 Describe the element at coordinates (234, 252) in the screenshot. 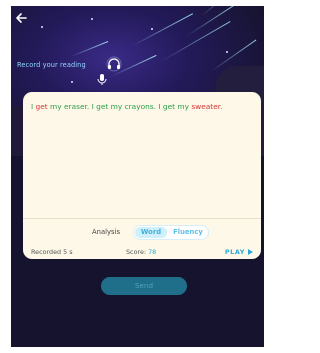

I see `play-label: PLAY` at that location.